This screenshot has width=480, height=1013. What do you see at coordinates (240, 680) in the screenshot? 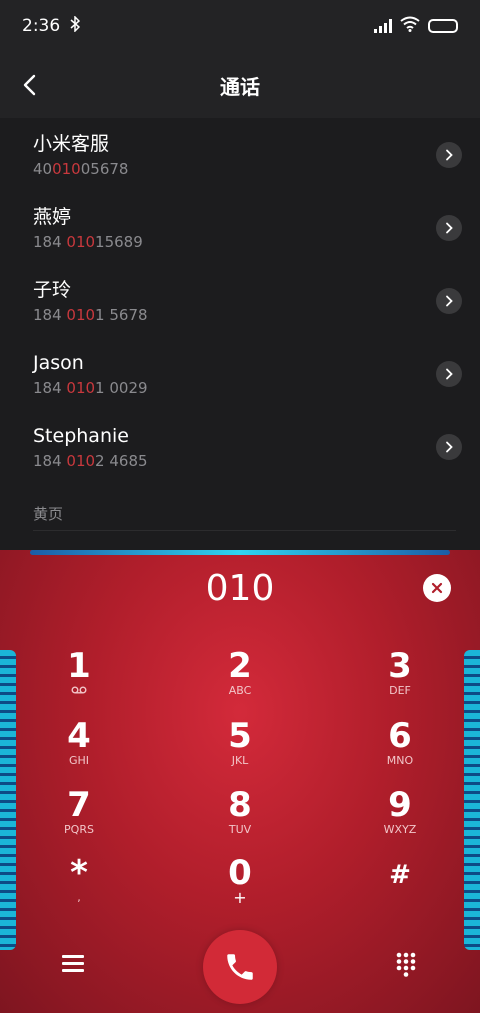
I see `key-2: 2 ABC` at bounding box center [240, 680].